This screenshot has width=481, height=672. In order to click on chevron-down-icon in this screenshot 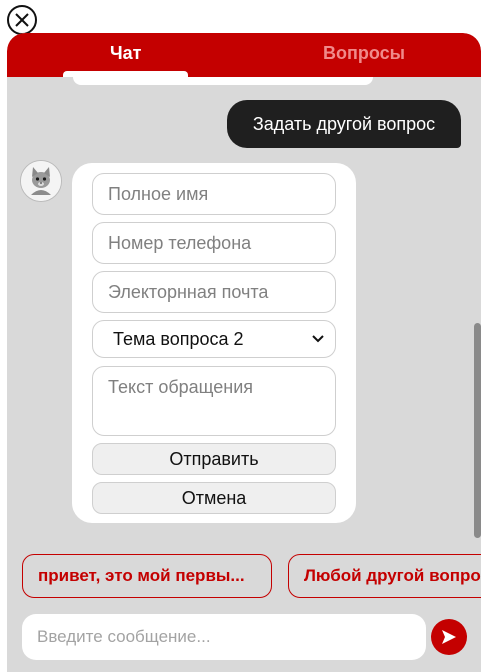, I will do `click(318, 339)`.